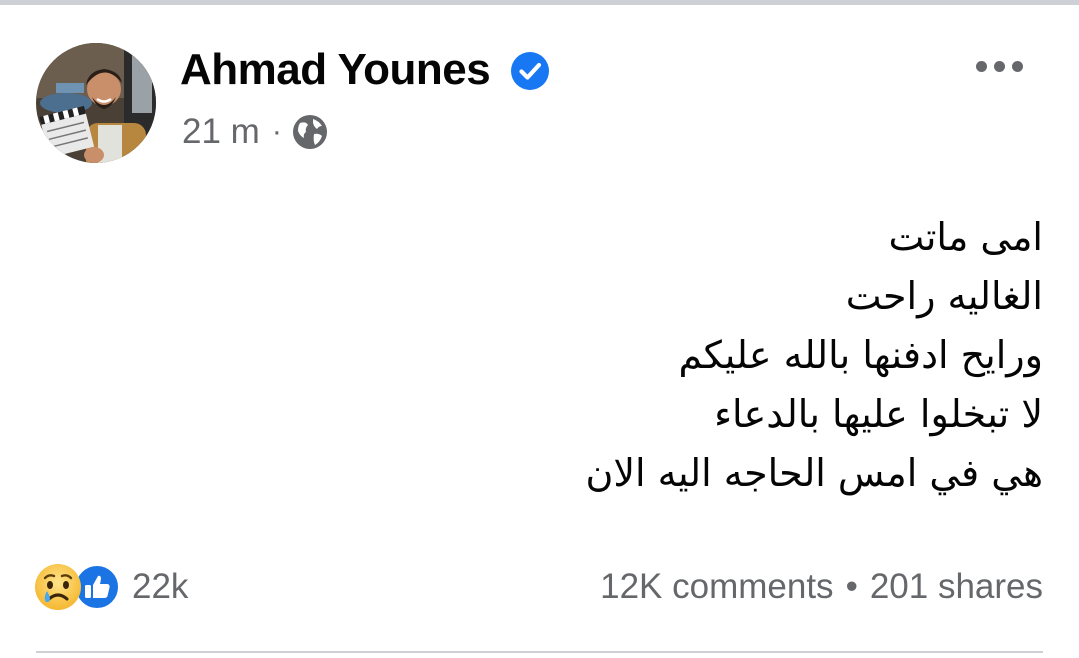 The image size is (1079, 658). Describe the element at coordinates (878, 414) in the screenshot. I see `post-text-line: لا تبخلوا عليها بالدعاء` at that location.